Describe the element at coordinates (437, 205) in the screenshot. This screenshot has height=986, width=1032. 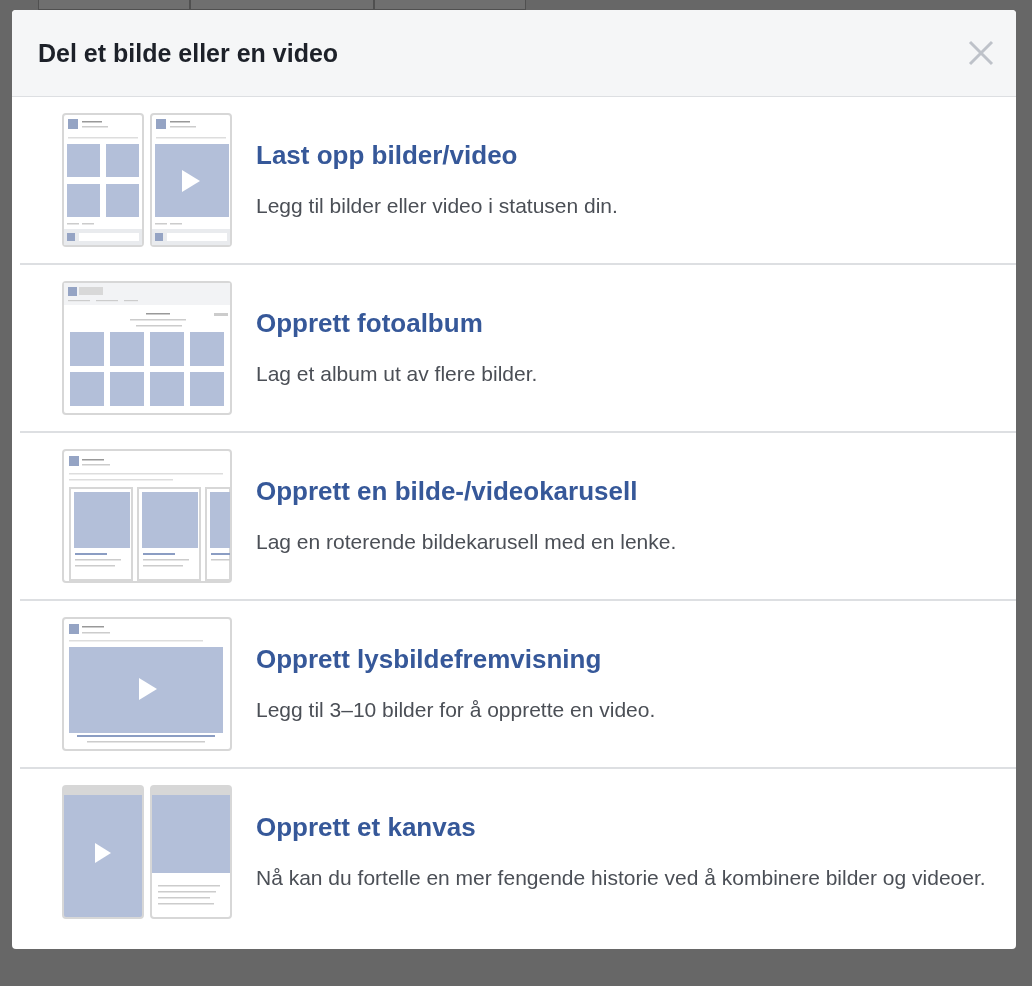
I see `option-description: Legg til bilder eller video i statusen din.` at that location.